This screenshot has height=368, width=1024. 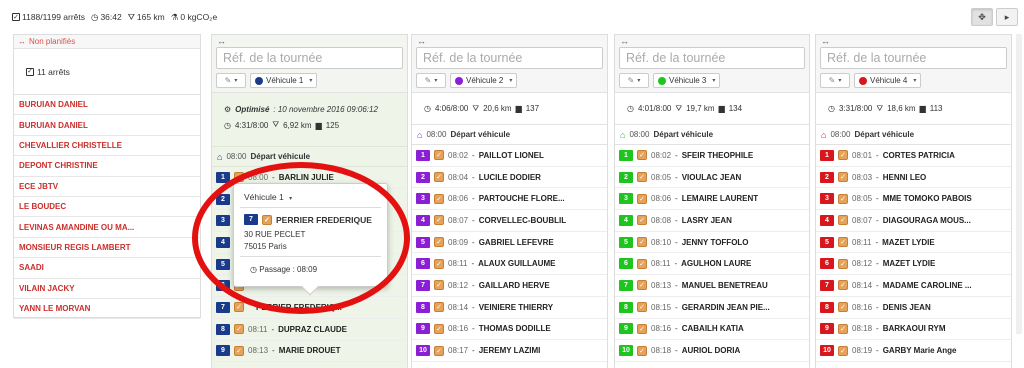 What do you see at coordinates (913, 330) in the screenshot?
I see `stop-row: 9 ✓ 08:18- BARKAOUI RYM` at bounding box center [913, 330].